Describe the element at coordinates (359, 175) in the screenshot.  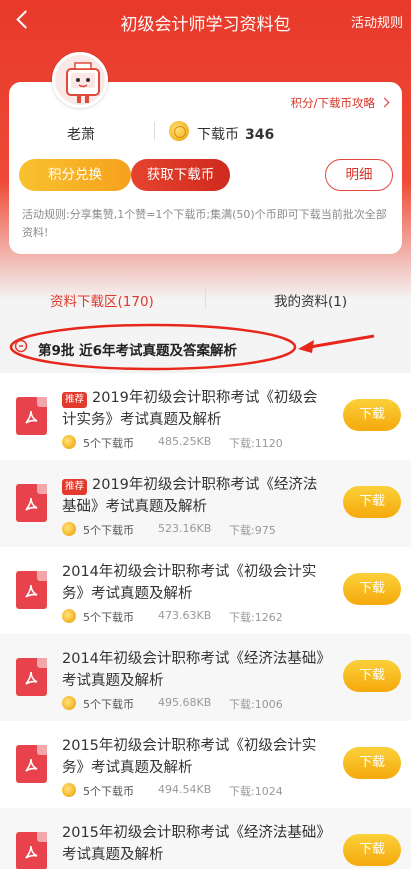
I see `detail-button: 明细` at that location.